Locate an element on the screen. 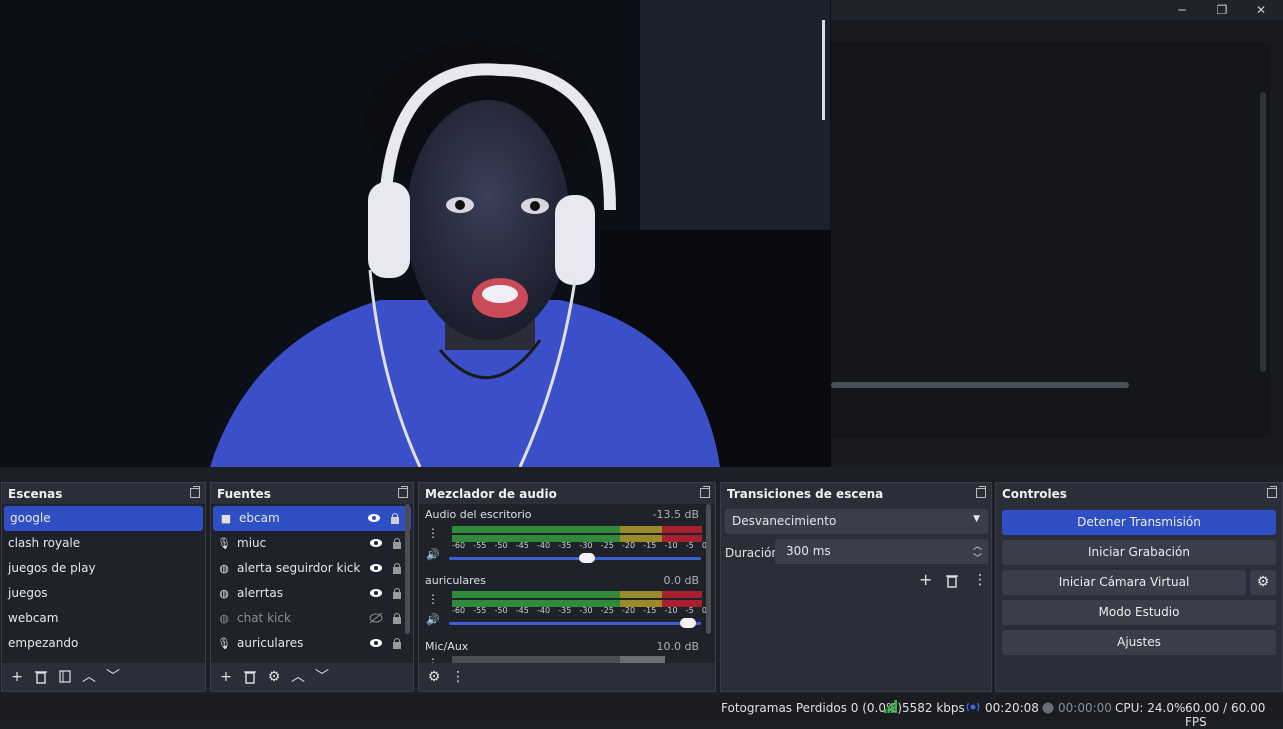  meter-tick-label: -60 is located at coordinates (459, 610).